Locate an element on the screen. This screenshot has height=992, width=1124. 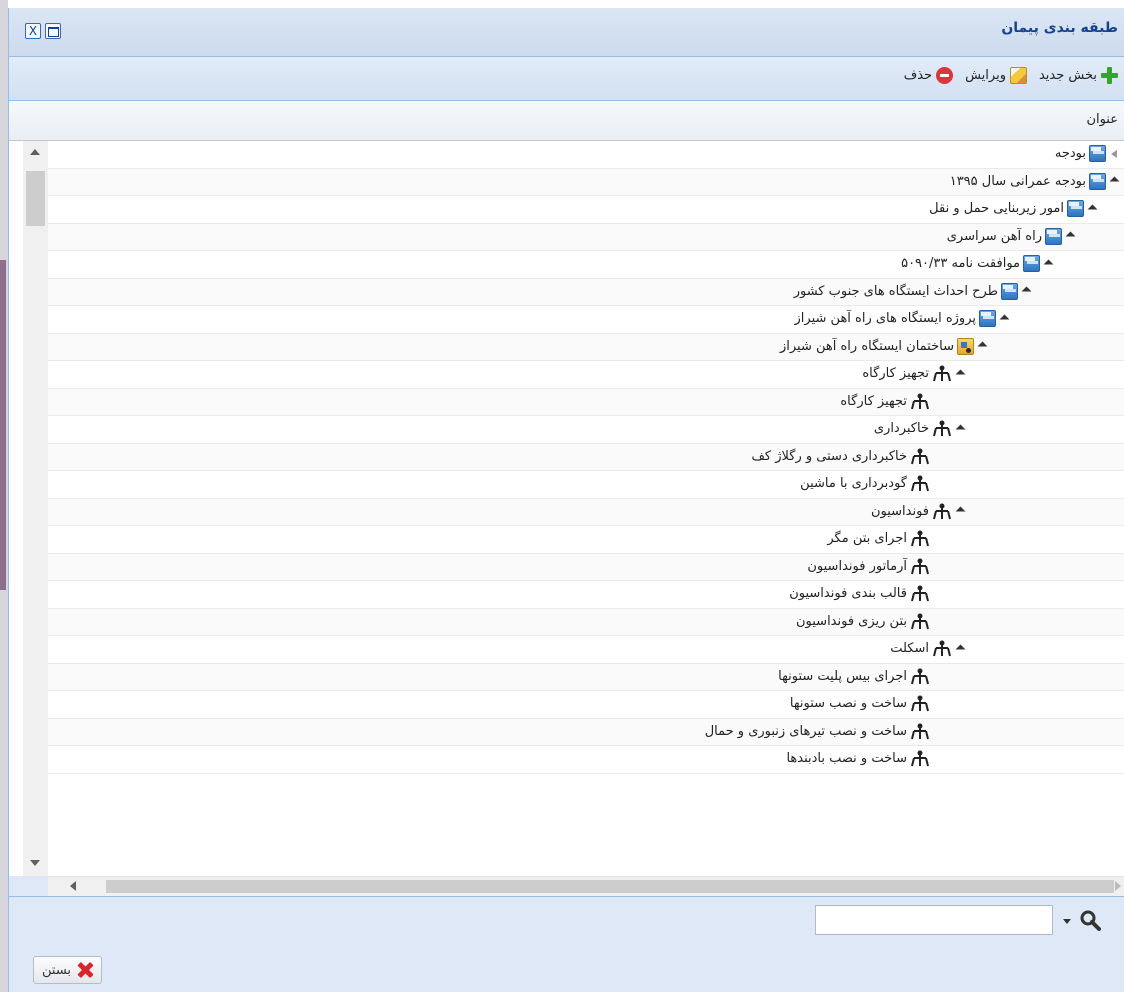
tree-row: پروژه ایستگاه های راه آهن شیراز is located at coordinates (586, 320).